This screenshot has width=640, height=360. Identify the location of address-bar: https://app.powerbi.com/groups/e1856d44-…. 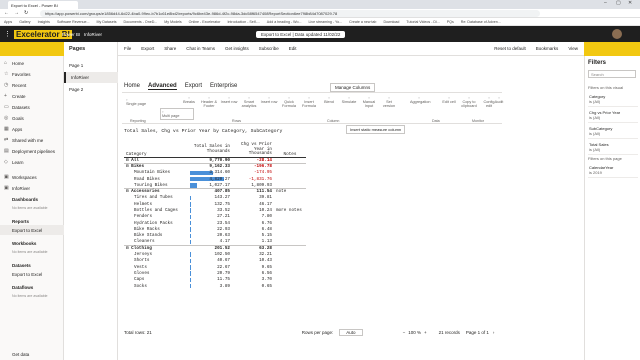
(290, 13).